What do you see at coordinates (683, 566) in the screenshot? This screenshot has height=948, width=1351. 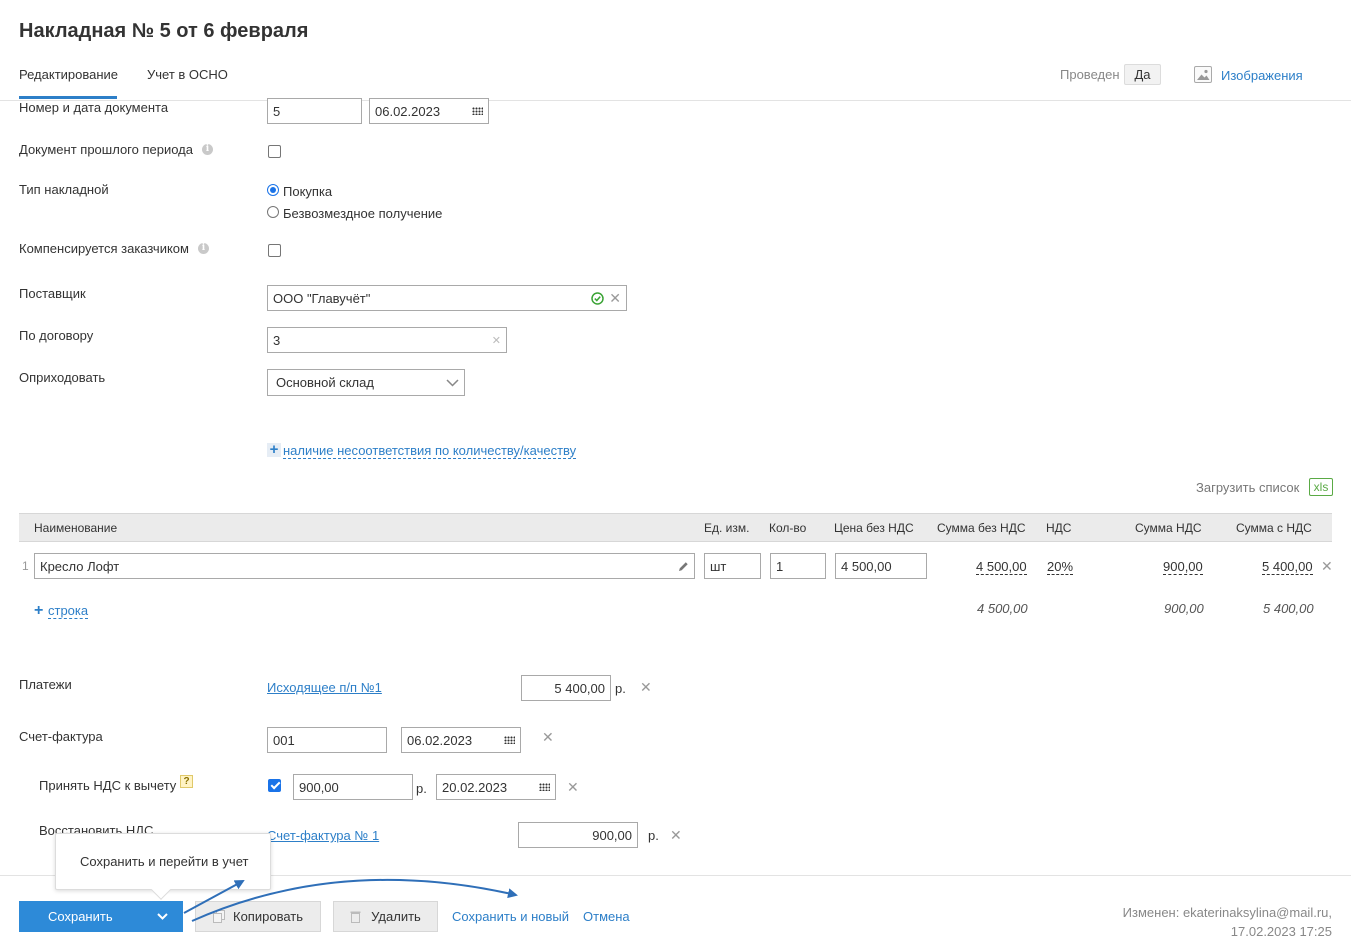 I see `pencil-icon` at bounding box center [683, 566].